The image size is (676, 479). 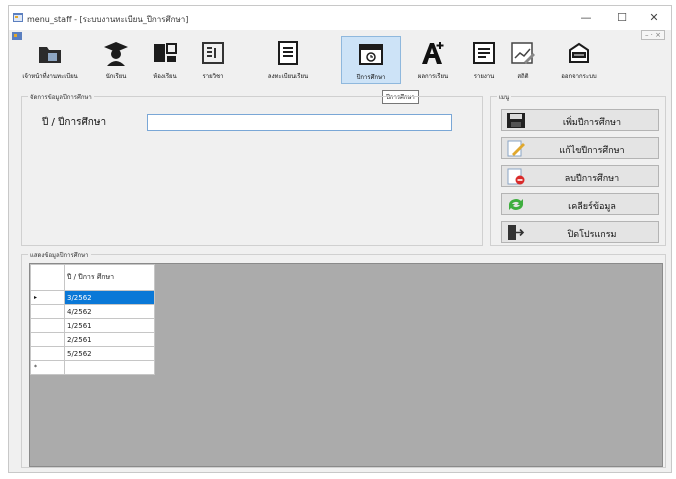 I want to click on toolbar-statistics: สถิติ, so click(x=523, y=60).